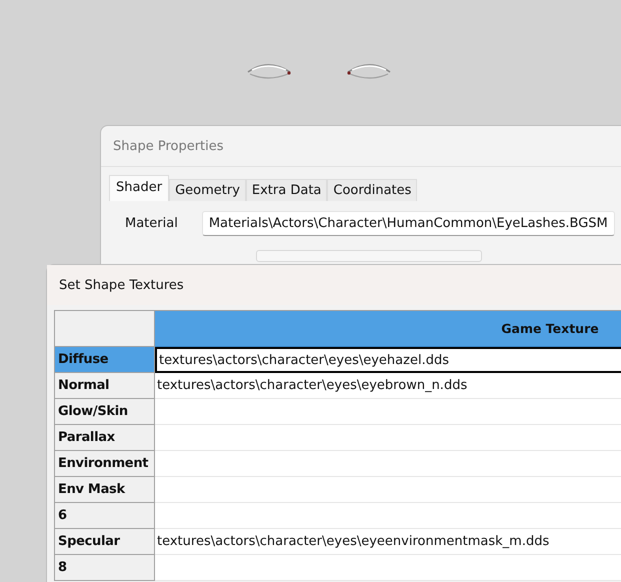 This screenshot has height=582, width=621. I want to click on row-header: Env Mask, so click(105, 490).